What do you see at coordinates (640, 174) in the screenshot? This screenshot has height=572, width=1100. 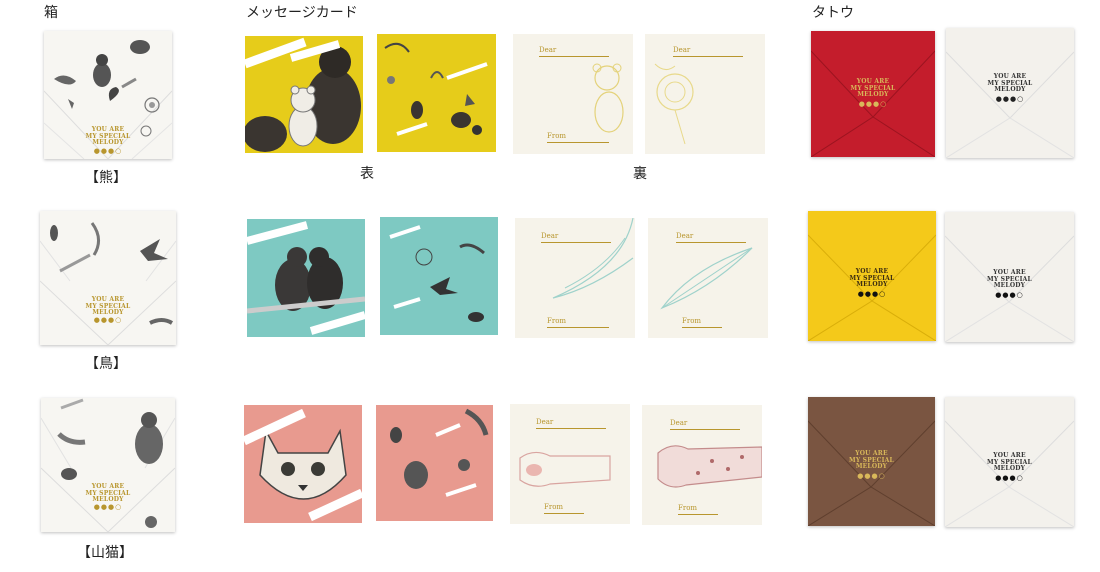 I see `back-caption: 裏` at bounding box center [640, 174].